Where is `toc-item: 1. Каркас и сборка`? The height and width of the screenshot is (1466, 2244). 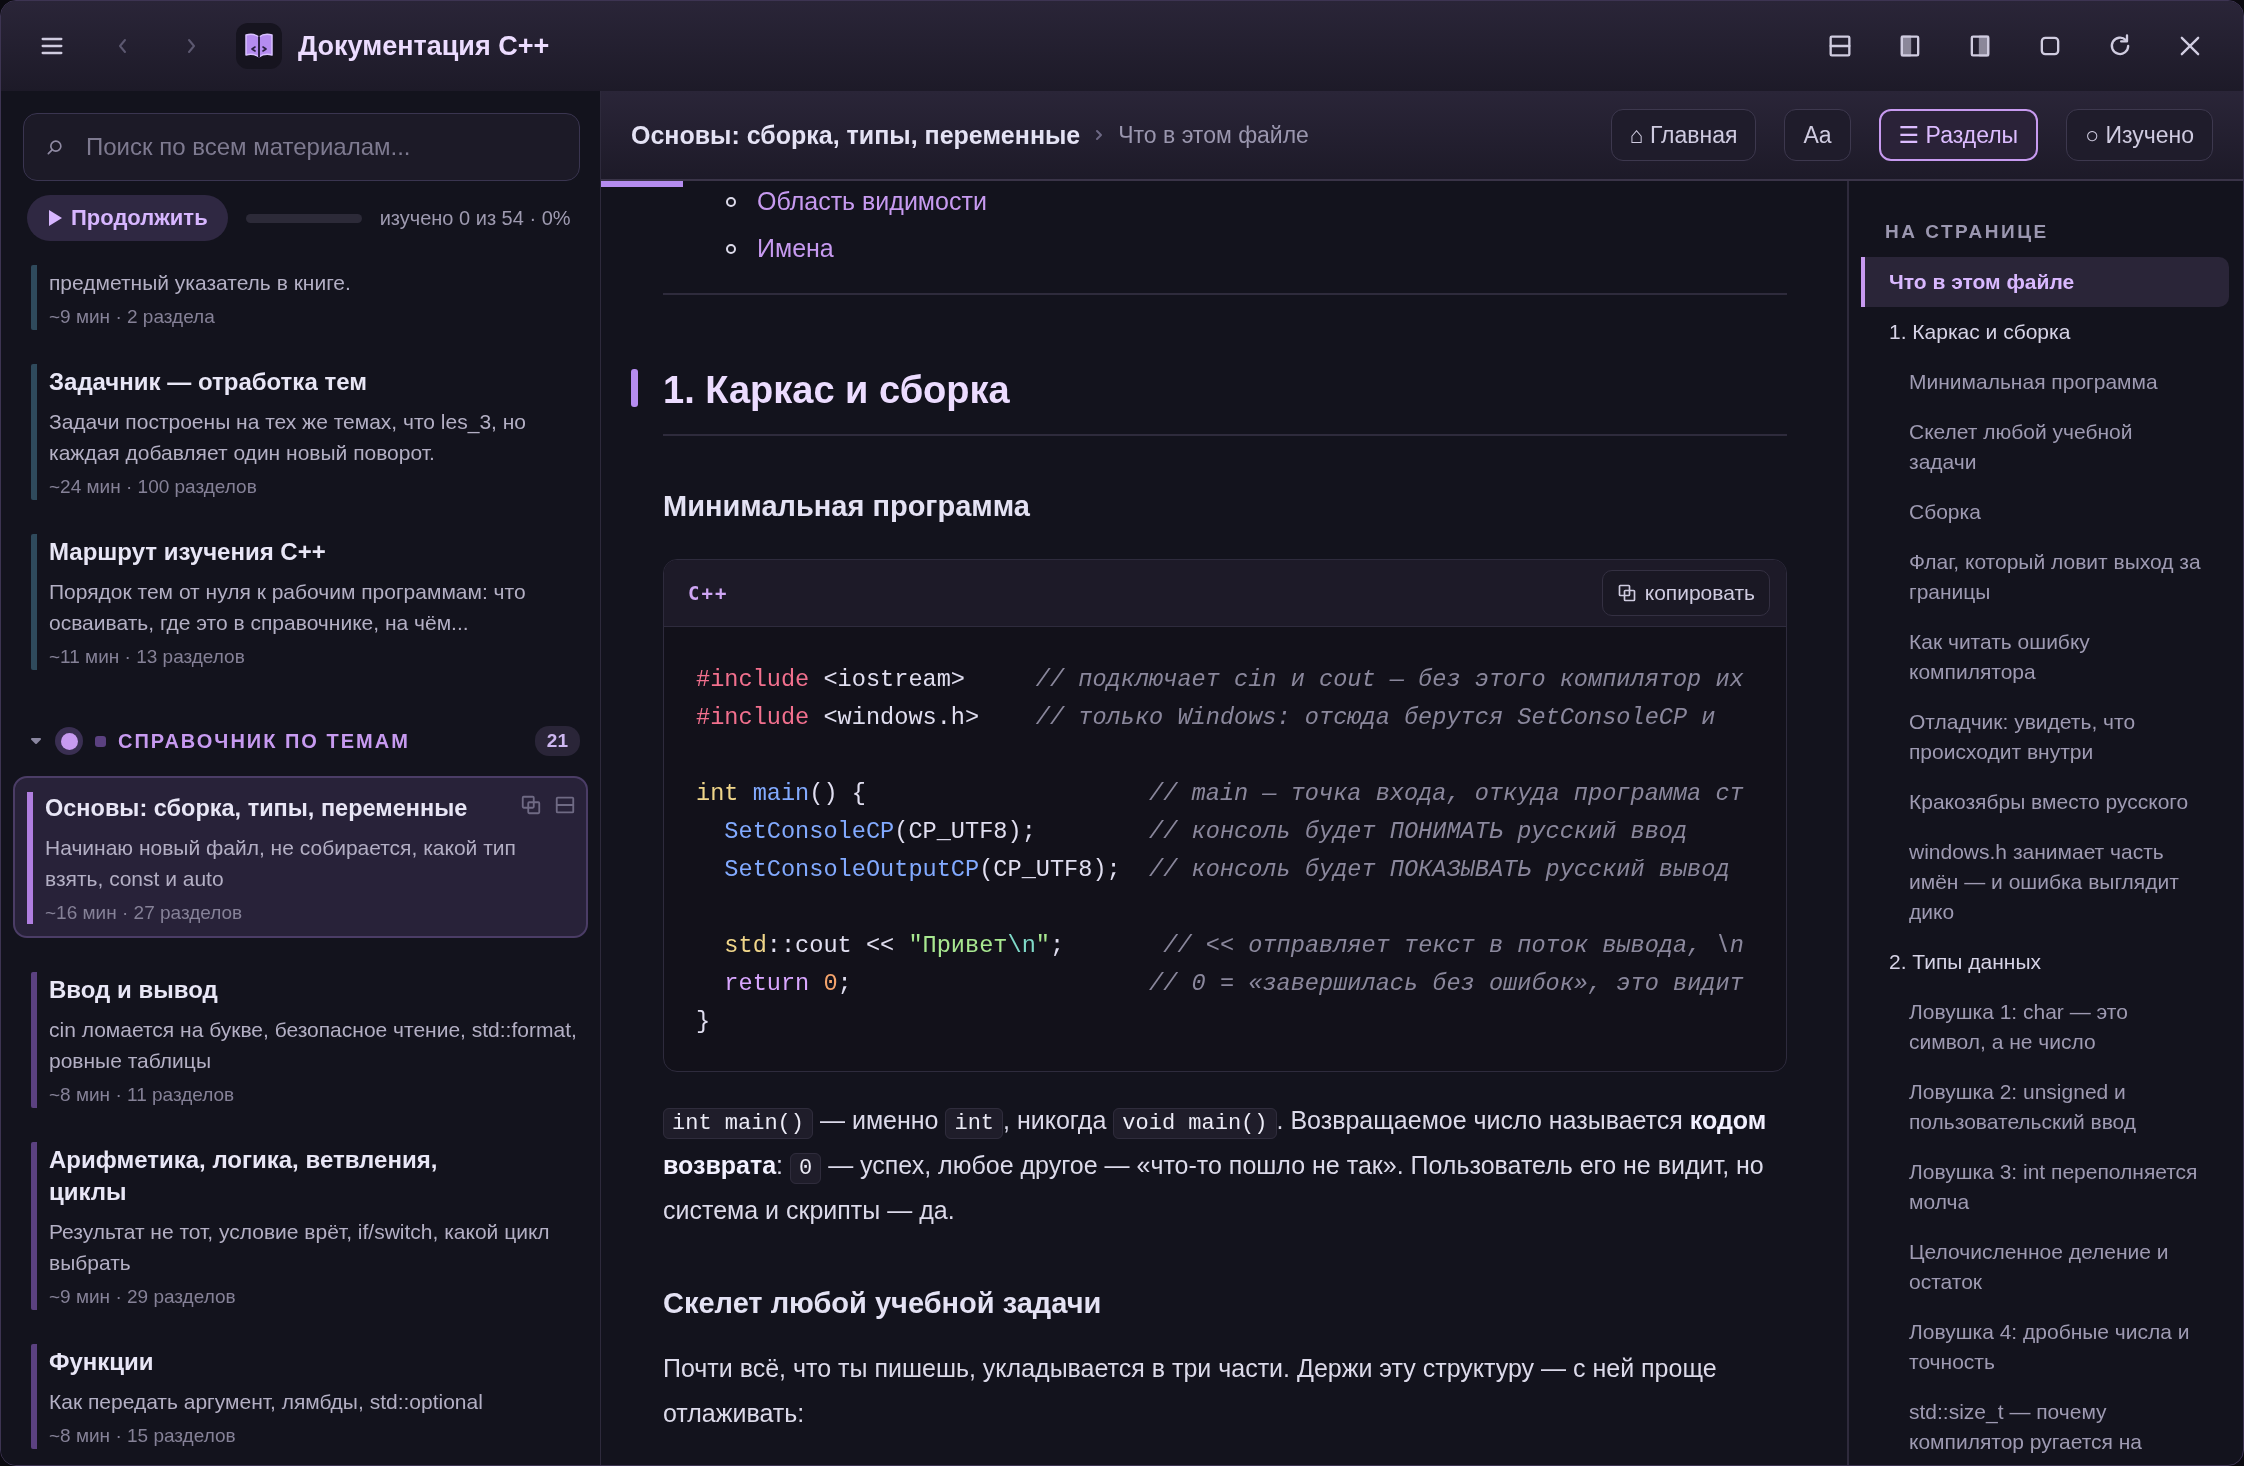
toc-item: 1. Каркас и сборка is located at coordinates (2045, 332).